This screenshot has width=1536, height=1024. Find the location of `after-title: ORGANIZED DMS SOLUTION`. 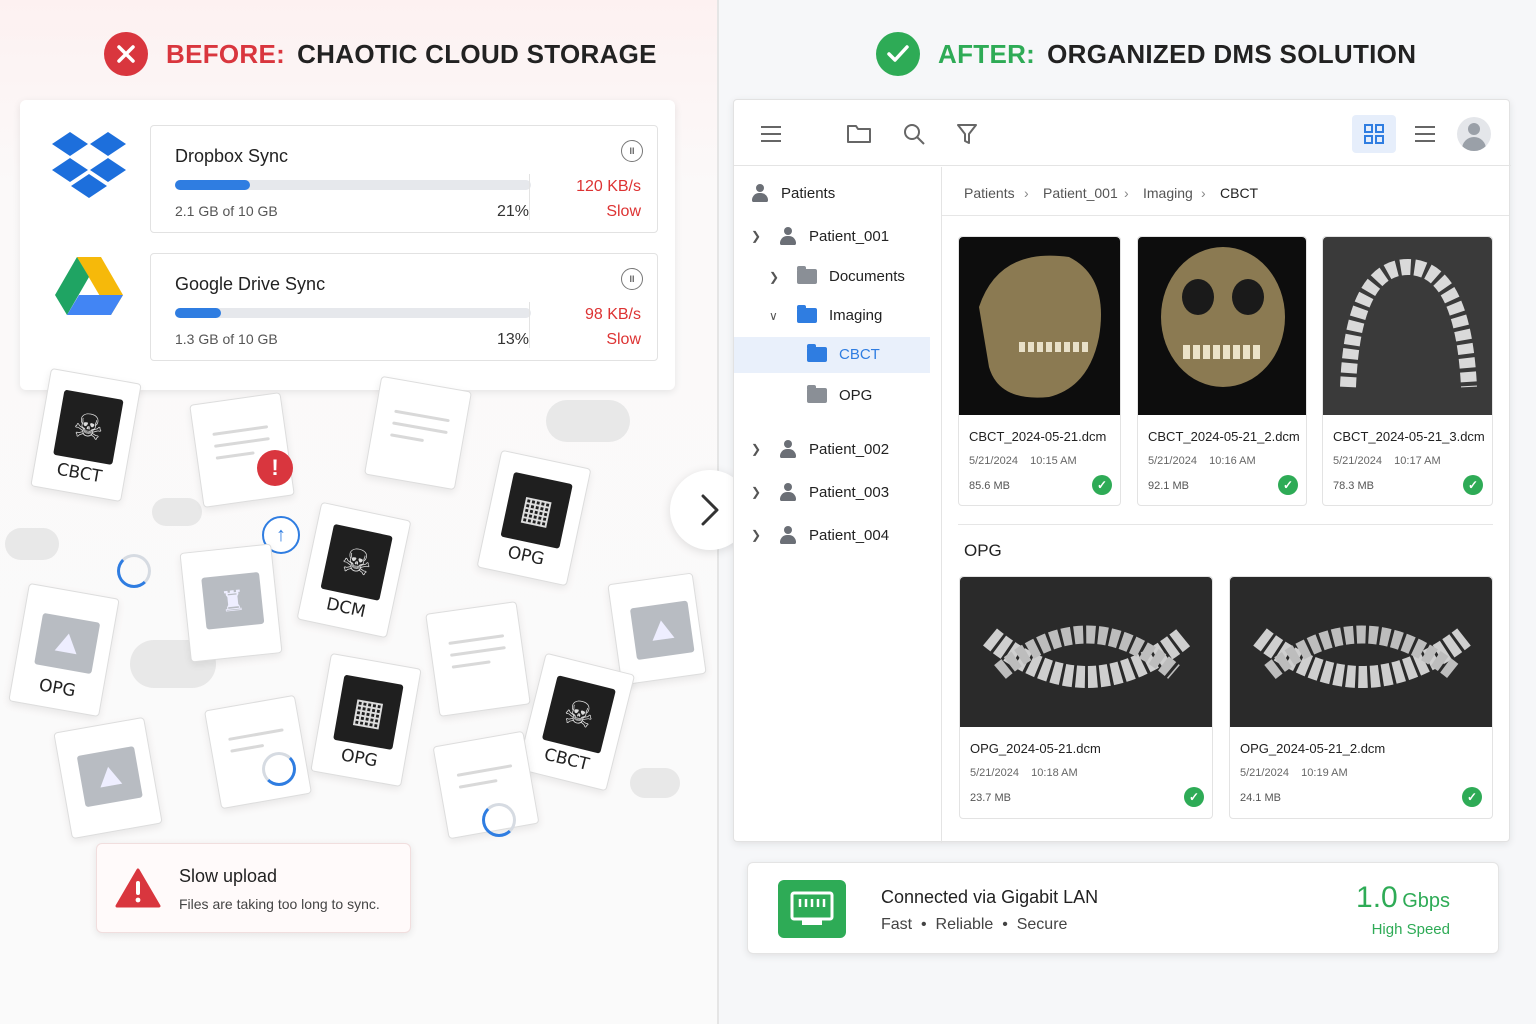

after-title: ORGANIZED DMS SOLUTION is located at coordinates (1232, 53).